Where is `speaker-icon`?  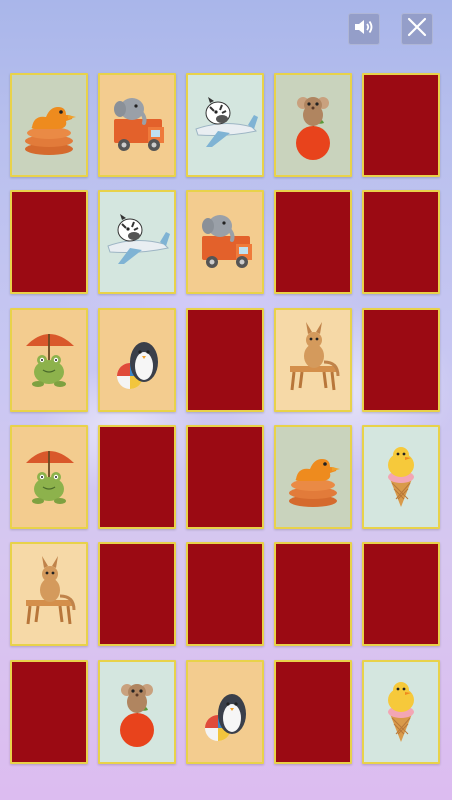 speaker-icon is located at coordinates (364, 29).